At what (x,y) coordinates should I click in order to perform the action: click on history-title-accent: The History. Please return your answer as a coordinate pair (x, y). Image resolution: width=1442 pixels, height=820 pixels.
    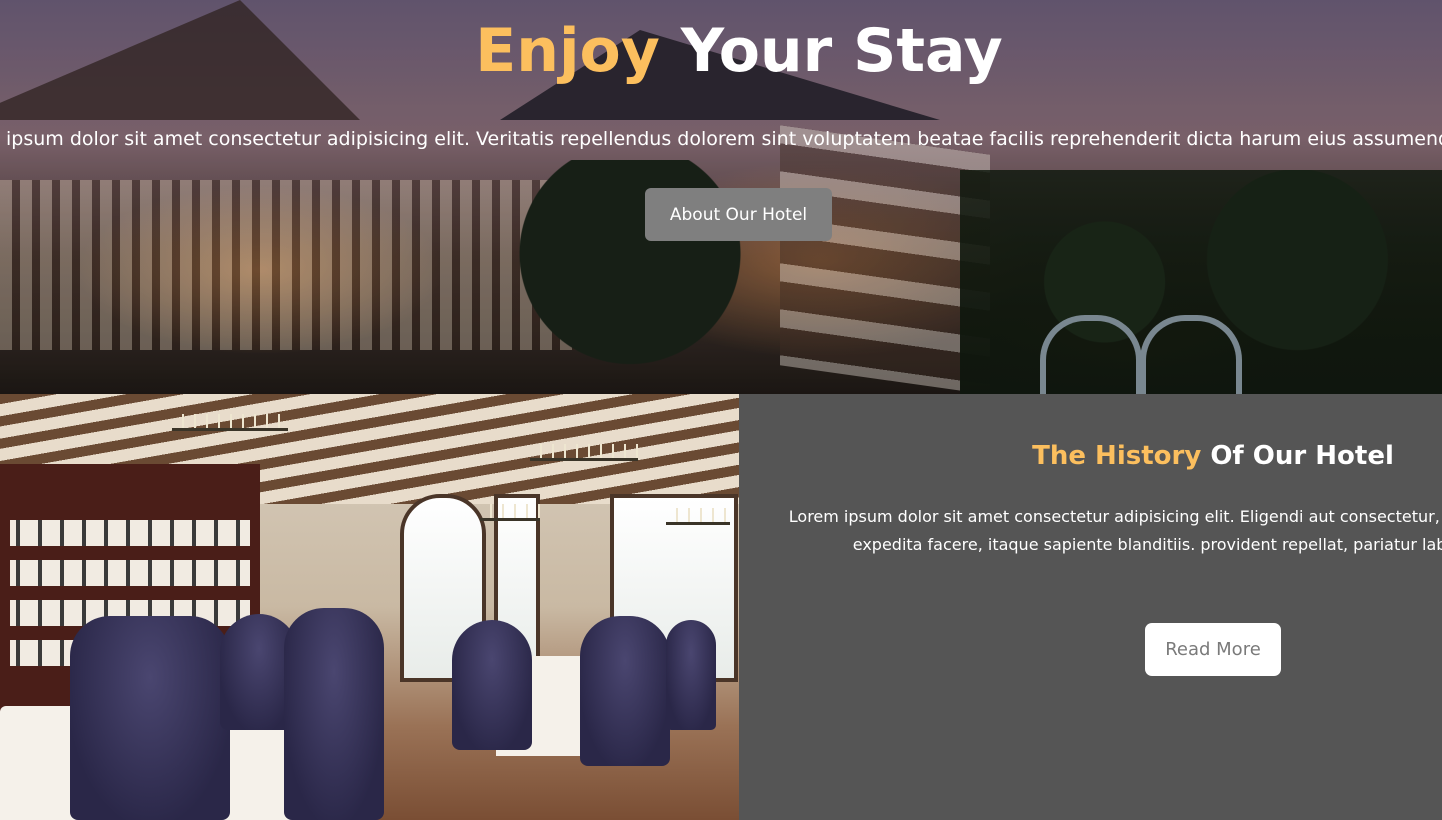
    Looking at the image, I should click on (1117, 456).